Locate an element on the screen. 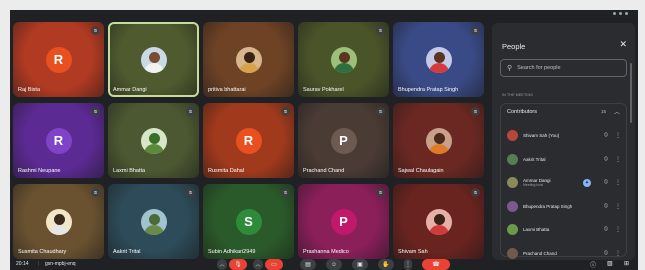  participant-tile: ⦸ Shivam Sah is located at coordinates (438, 221).